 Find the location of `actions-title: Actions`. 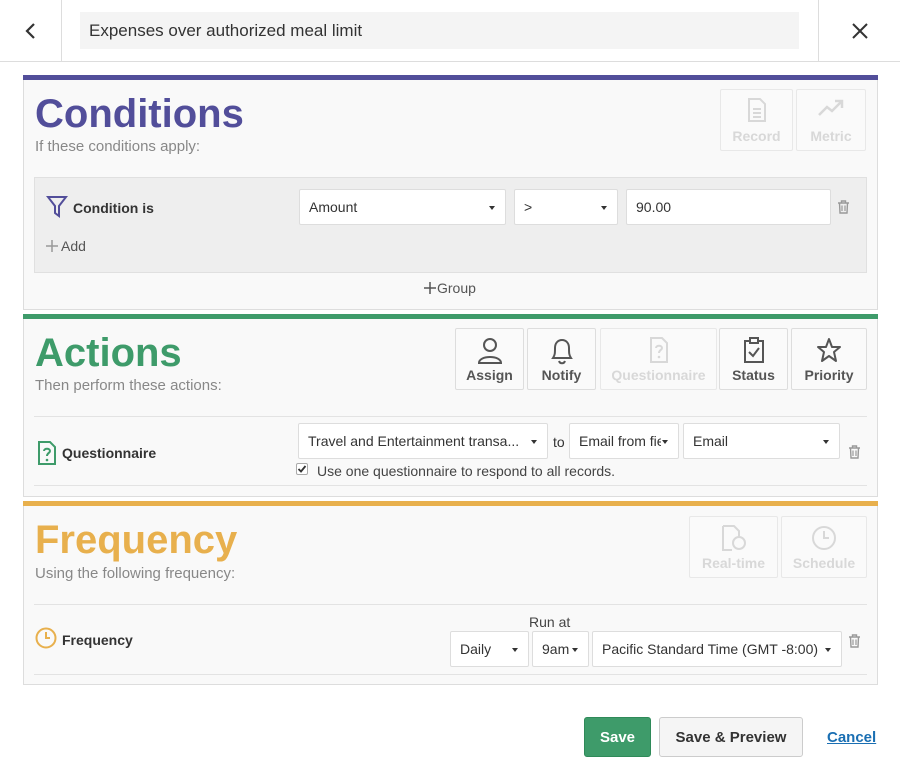

actions-title: Actions is located at coordinates (108, 353).